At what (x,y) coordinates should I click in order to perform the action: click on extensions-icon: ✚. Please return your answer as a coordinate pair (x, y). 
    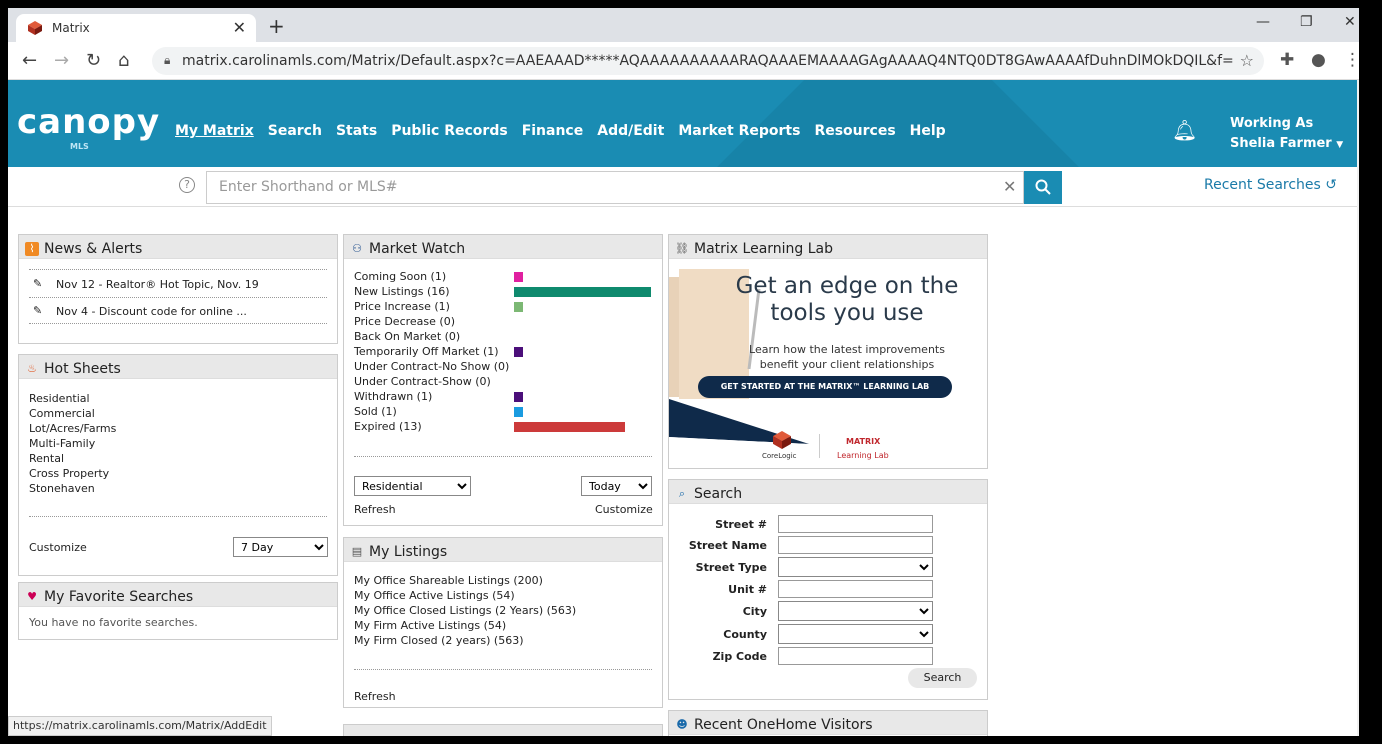
    Looking at the image, I should click on (1287, 60).